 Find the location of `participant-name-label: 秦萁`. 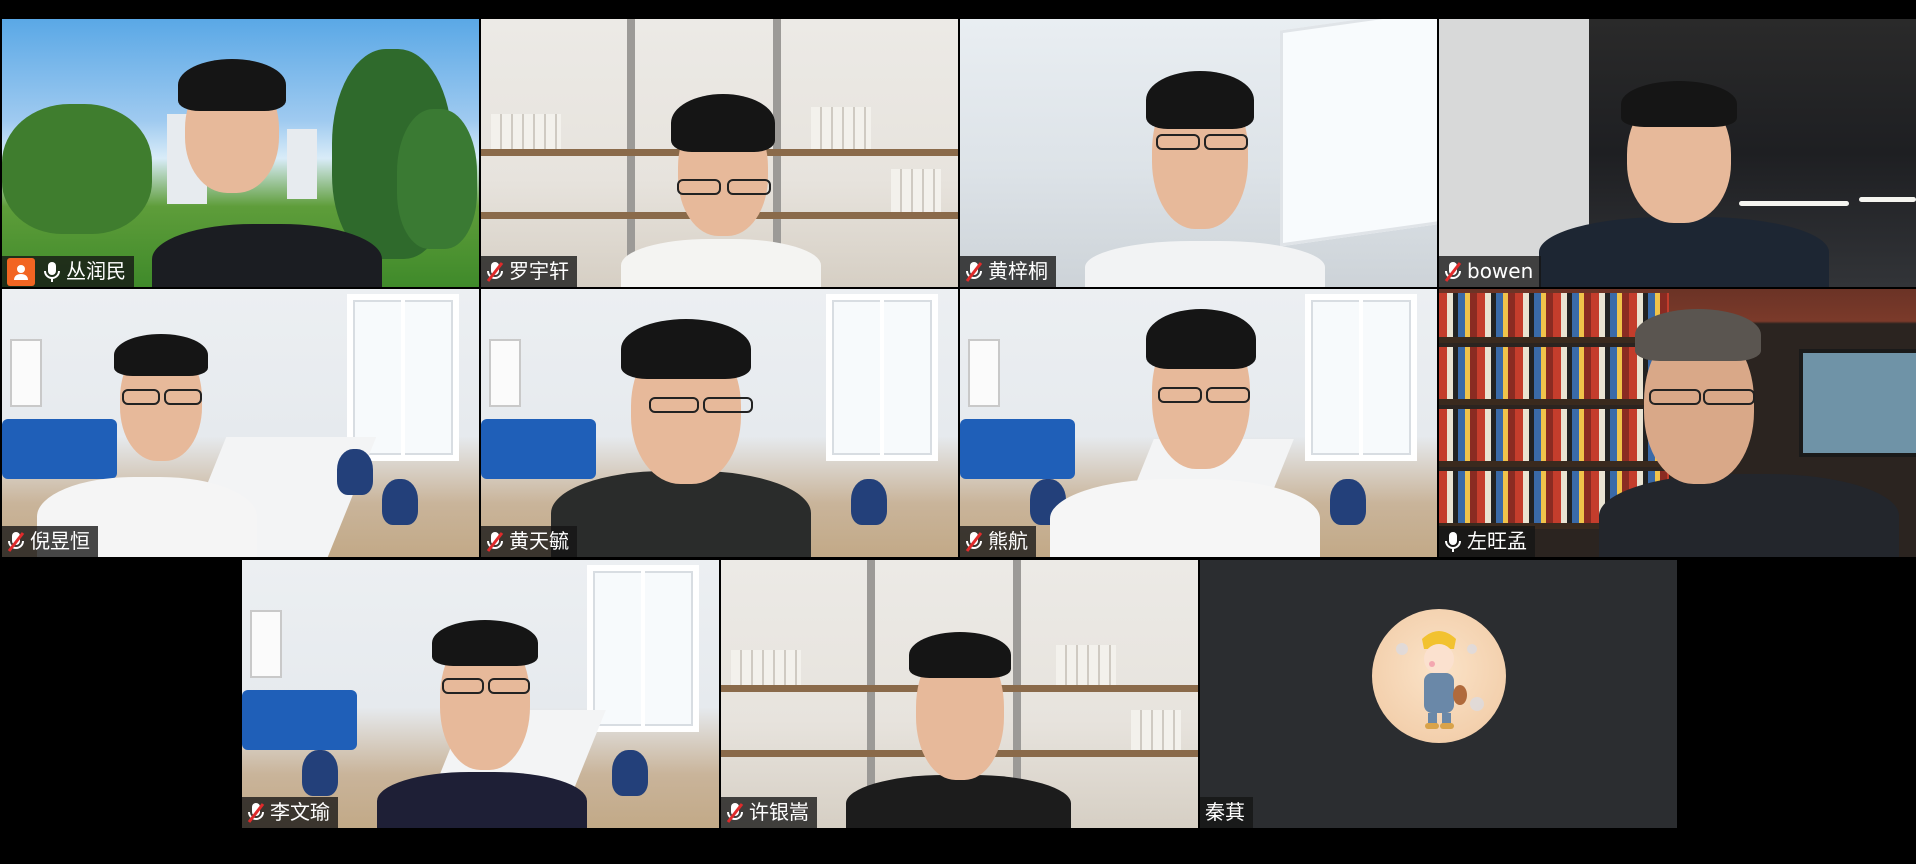

participant-name-label: 秦萁 is located at coordinates (1226, 812).